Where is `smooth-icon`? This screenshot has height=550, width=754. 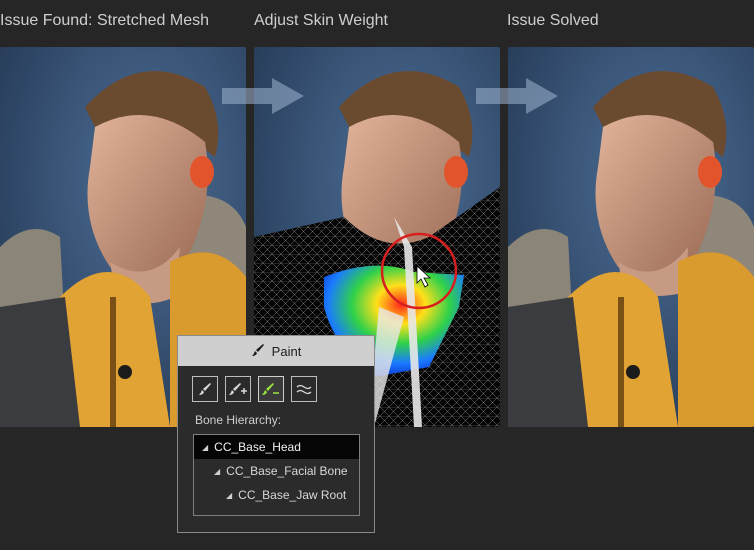
smooth-icon is located at coordinates (304, 389).